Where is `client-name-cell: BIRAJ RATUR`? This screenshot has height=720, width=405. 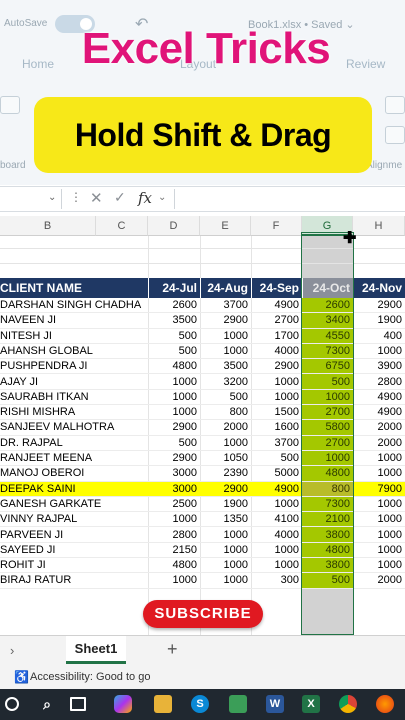 client-name-cell: BIRAJ RATUR is located at coordinates (75, 580).